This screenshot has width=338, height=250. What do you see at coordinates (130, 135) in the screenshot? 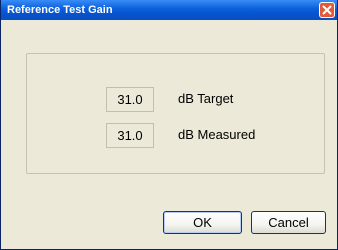
I see `measured-gain-value: 31.0` at bounding box center [130, 135].